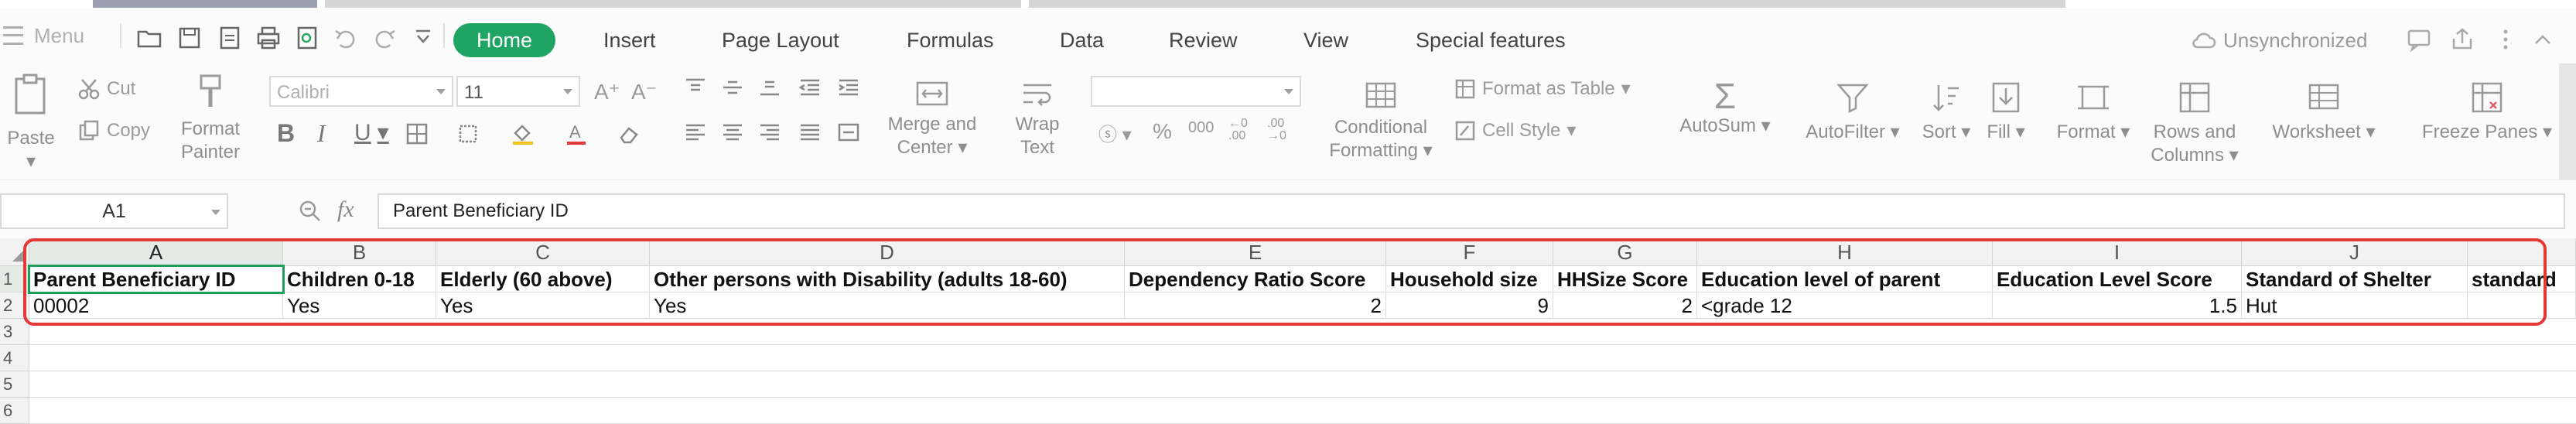 This screenshot has height=424, width=2576. What do you see at coordinates (607, 92) in the screenshot?
I see `increase-font-button: A⁺` at bounding box center [607, 92].